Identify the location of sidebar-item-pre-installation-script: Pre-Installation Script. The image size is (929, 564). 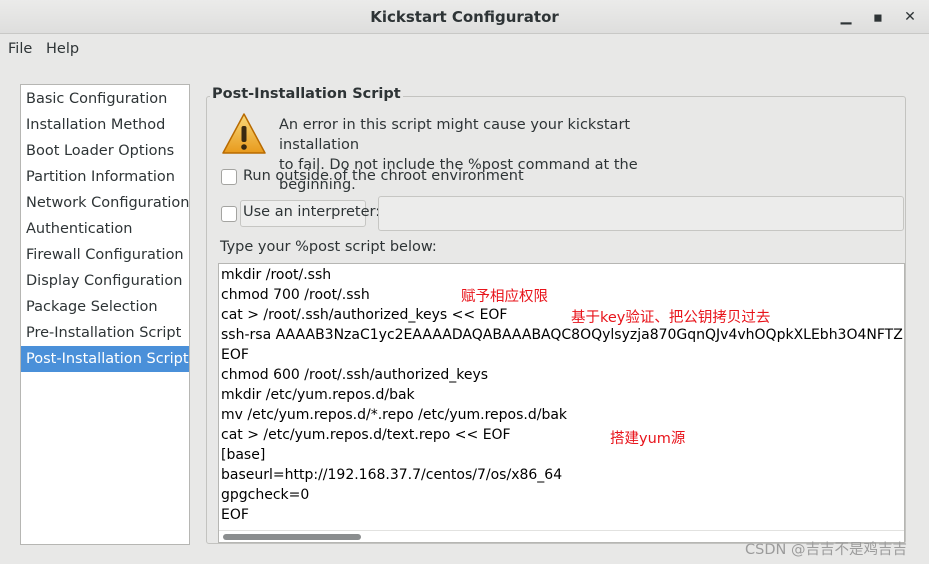
(105, 333).